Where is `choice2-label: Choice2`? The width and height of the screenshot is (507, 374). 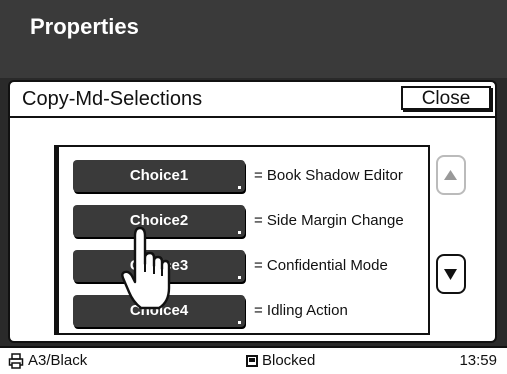
choice2-label: Choice2 is located at coordinates (159, 220).